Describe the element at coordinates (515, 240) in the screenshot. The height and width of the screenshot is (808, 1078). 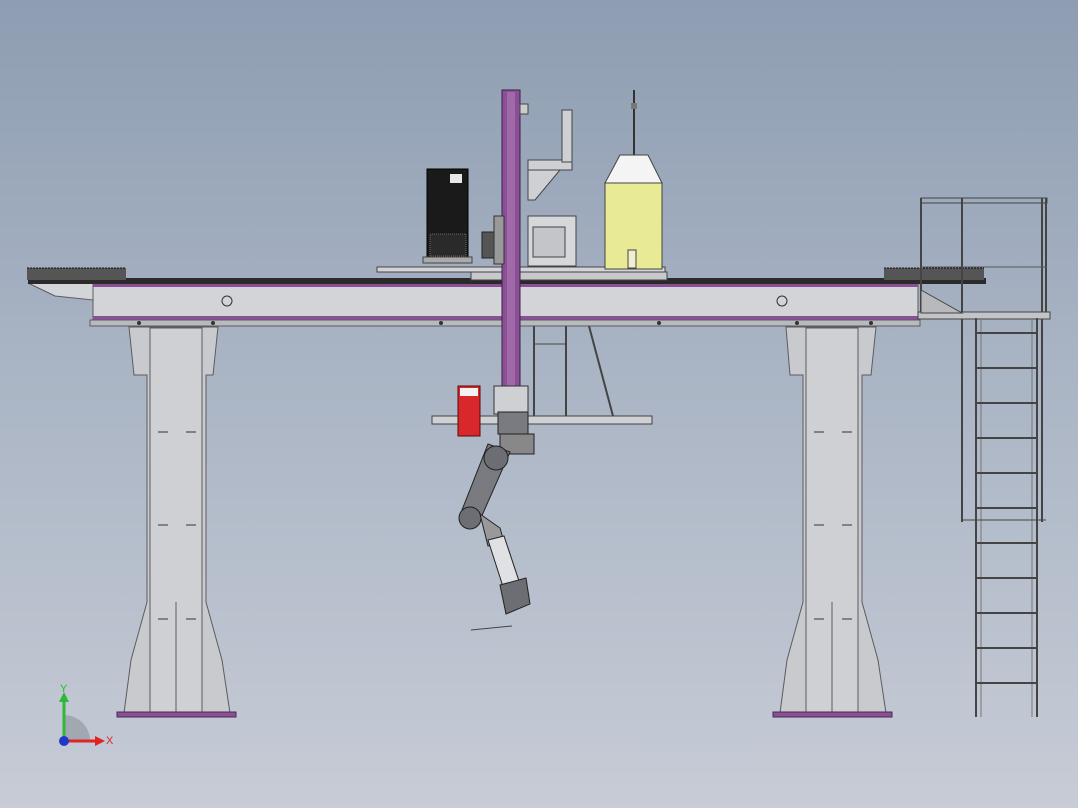
I see `vertical-mast` at that location.